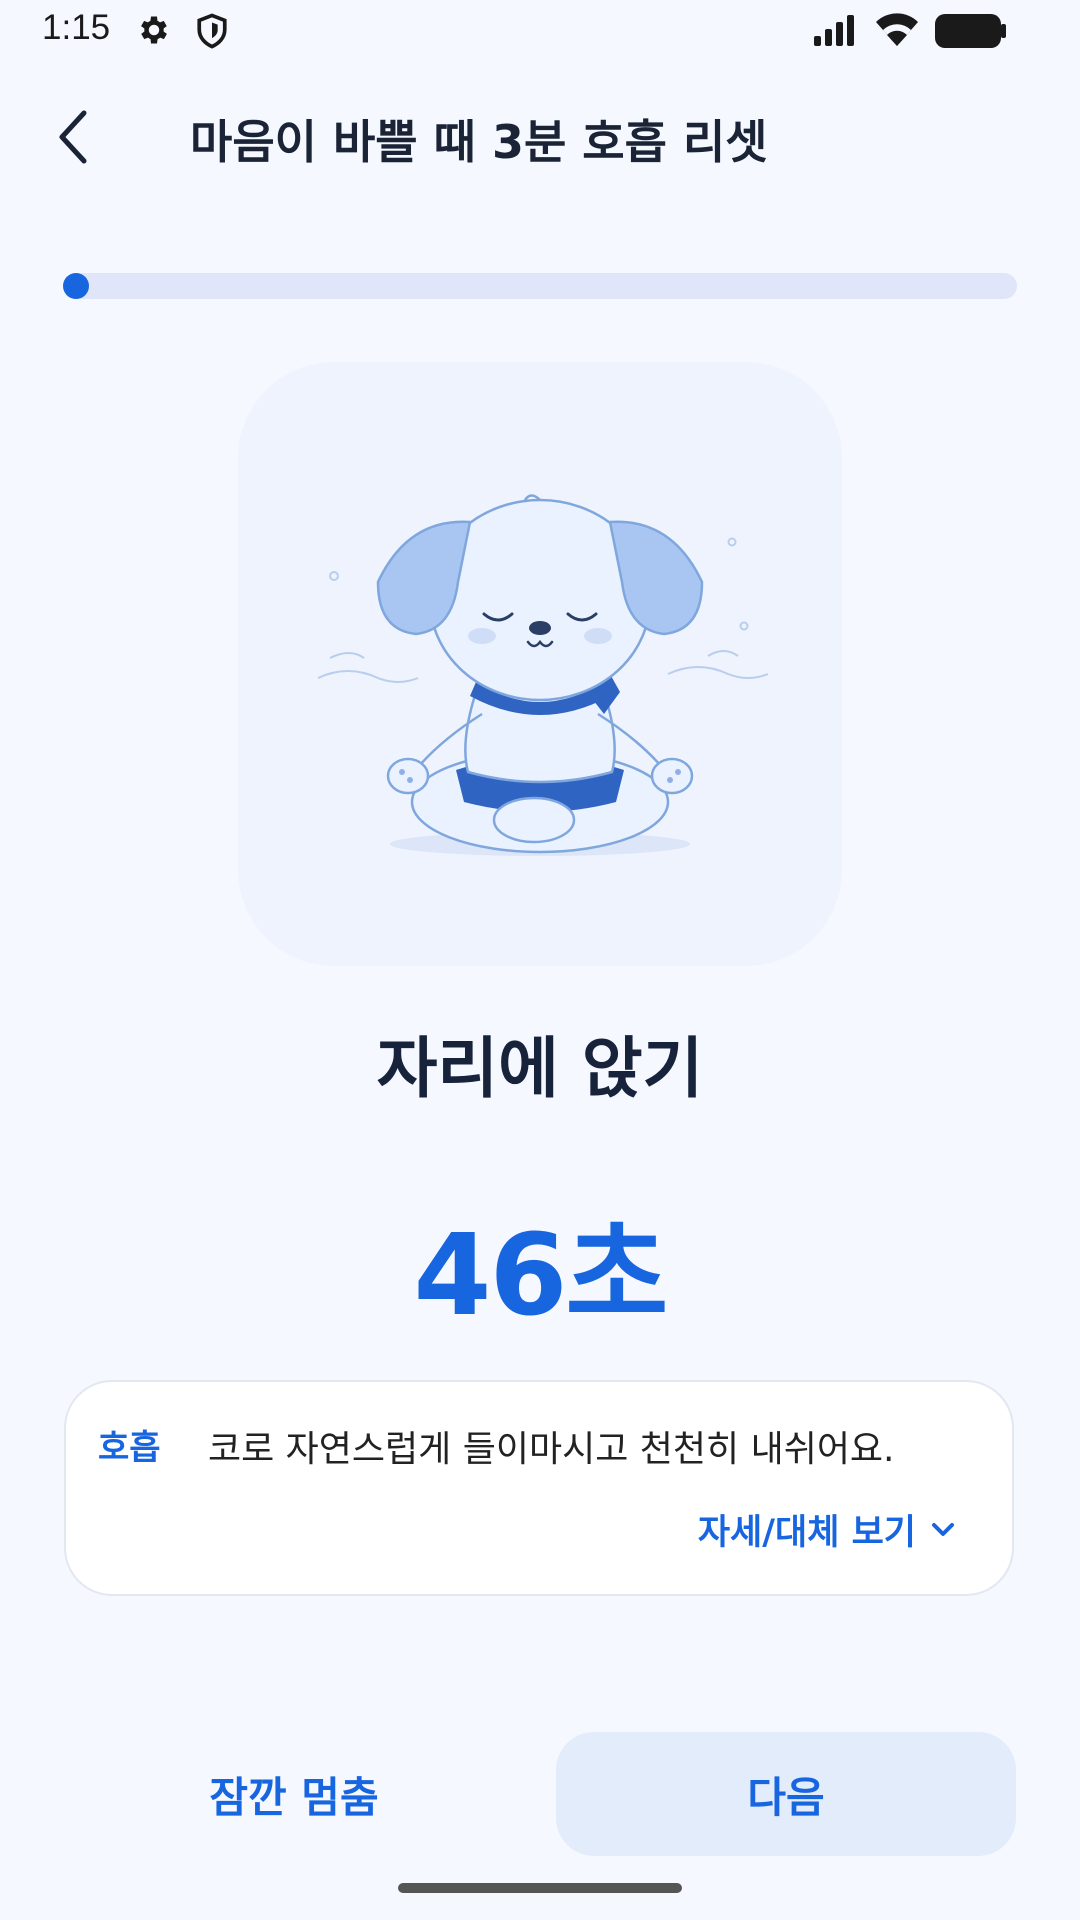 This screenshot has width=1080, height=1920. Describe the element at coordinates (212, 33) in the screenshot. I see `shield-icon` at that location.